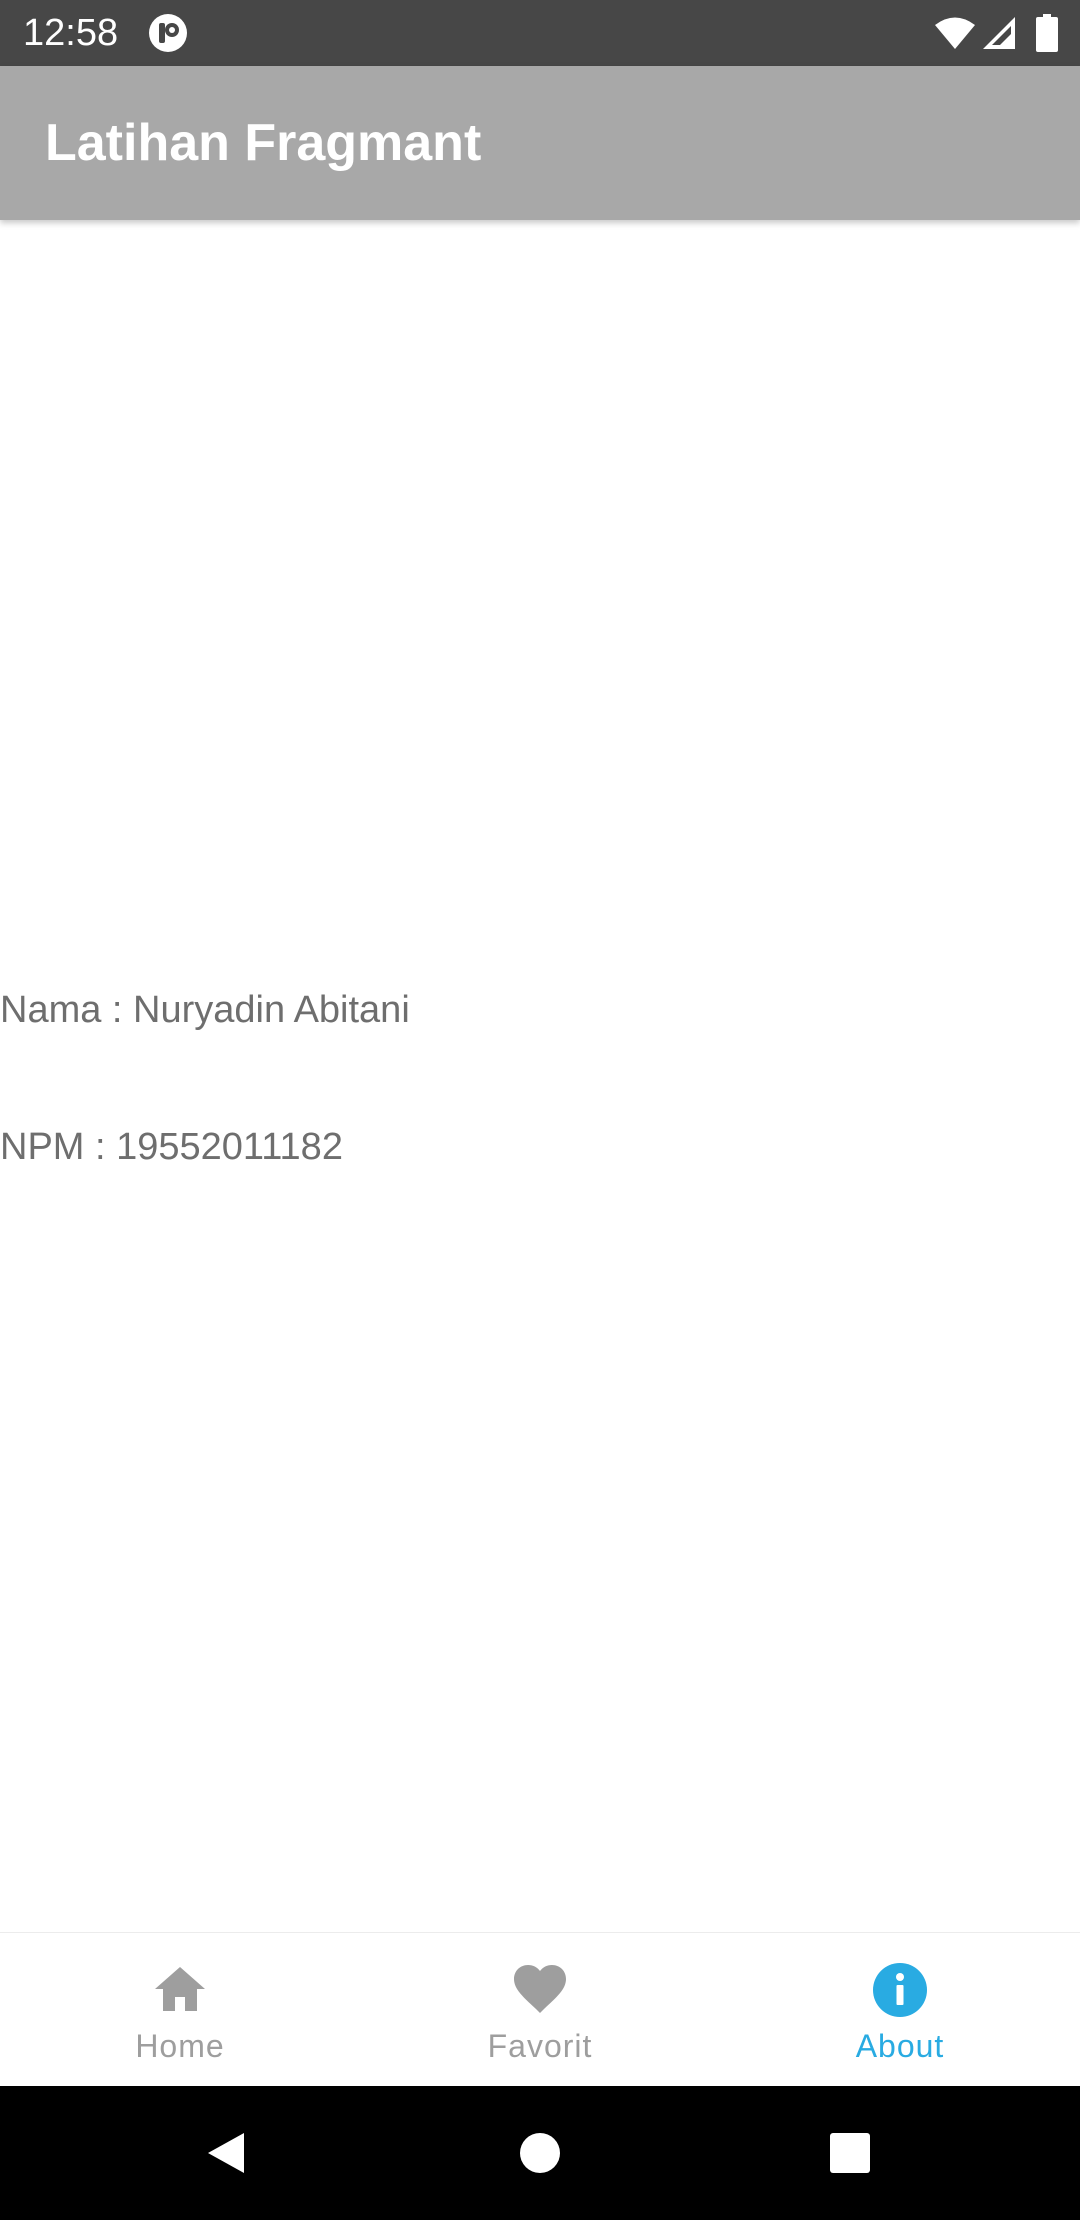 This screenshot has width=1080, height=2220. I want to click on signal-icon, so click(999, 33).